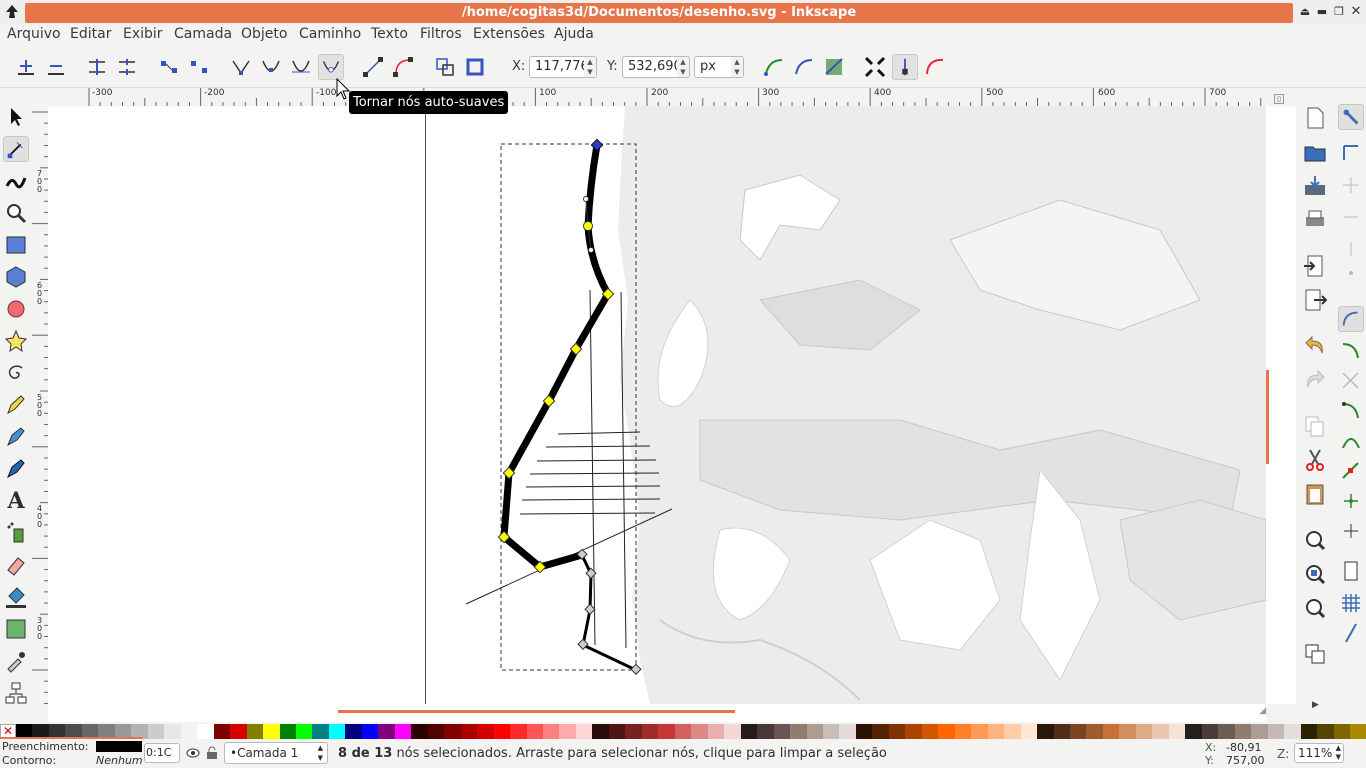  I want to click on 3d-box-tool-icon, so click(16, 277).